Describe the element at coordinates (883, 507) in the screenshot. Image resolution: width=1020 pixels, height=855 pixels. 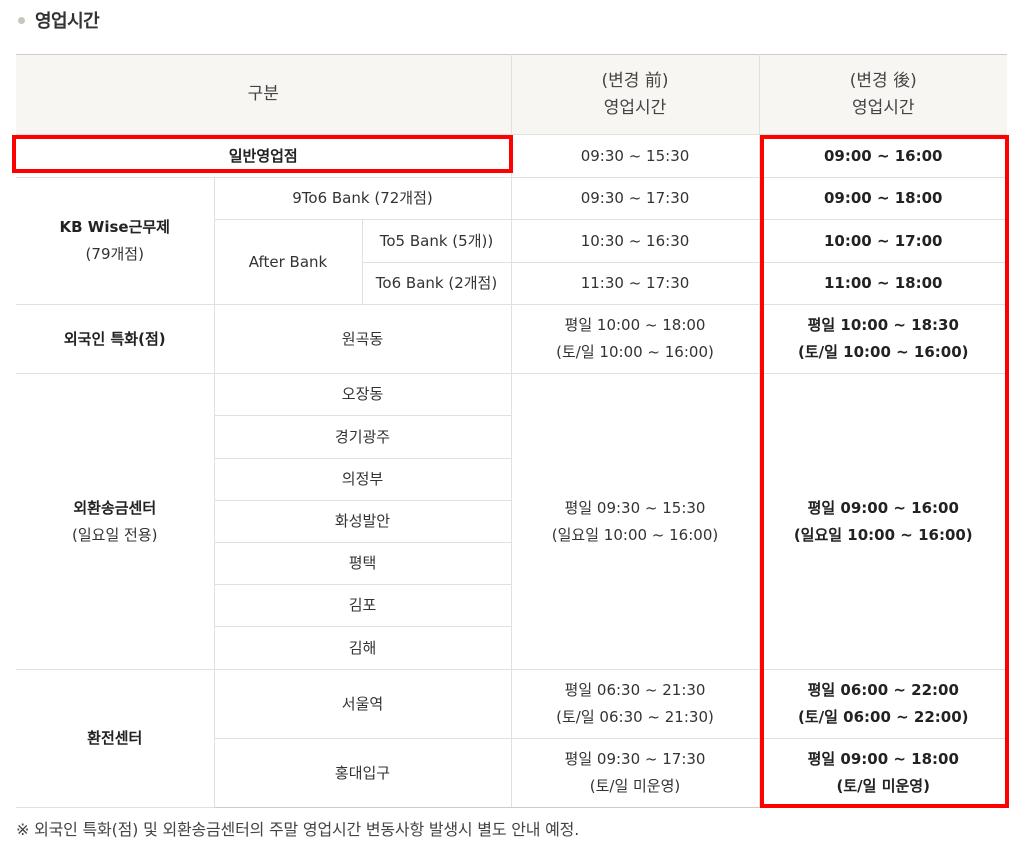
I see `remit-after-line1: 평일 09:00 ~ 16:00` at that location.